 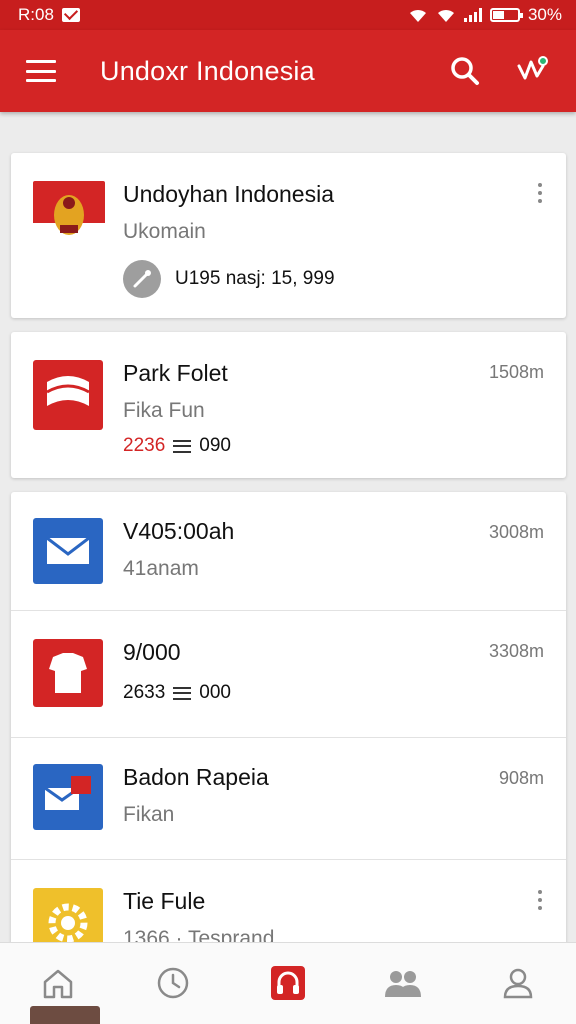 I want to click on mail-red-icon, so click(x=68, y=797).